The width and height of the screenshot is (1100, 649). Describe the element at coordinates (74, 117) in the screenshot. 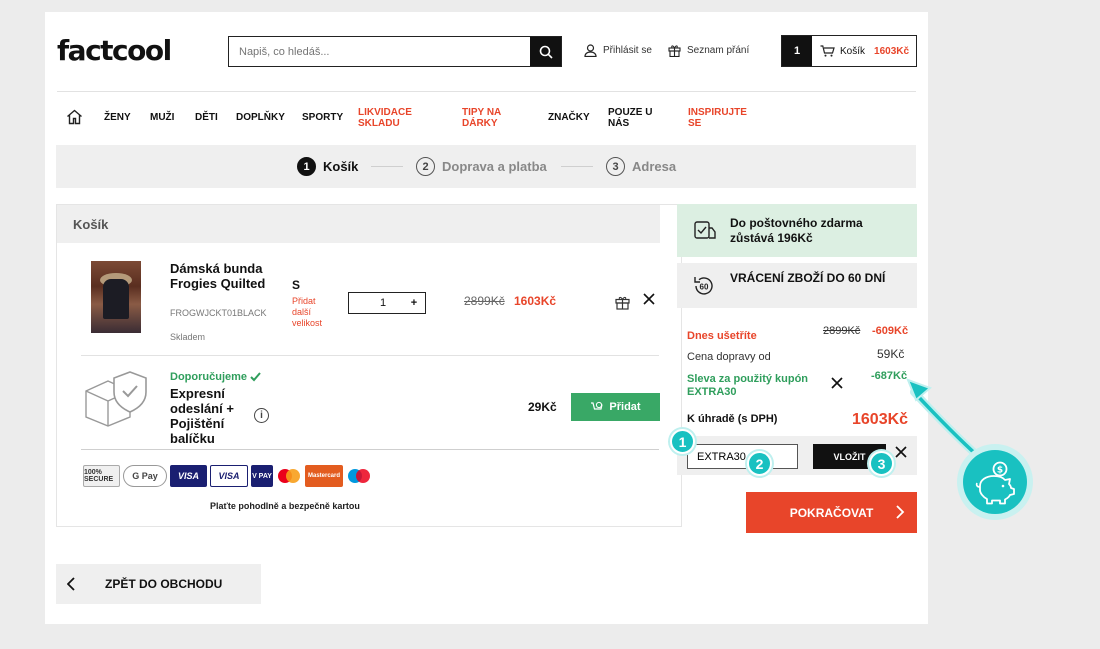

I see `home-icon` at that location.